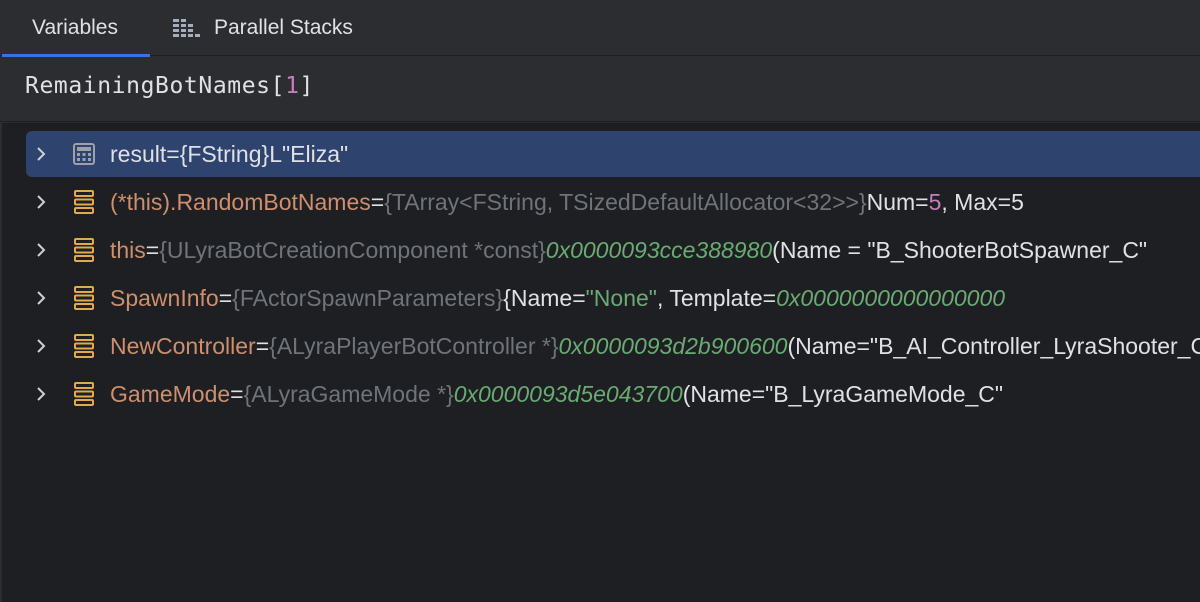 This screenshot has width=1200, height=602. I want to click on variable-value-rest: , Template=, so click(716, 297).